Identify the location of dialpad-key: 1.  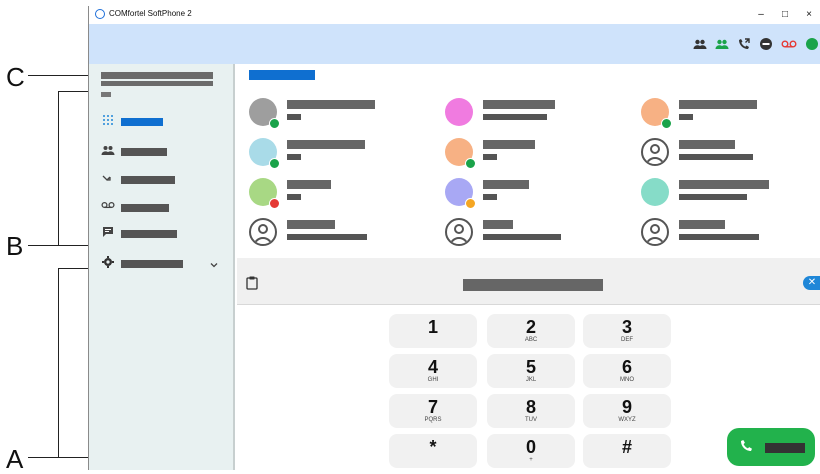
(433, 331).